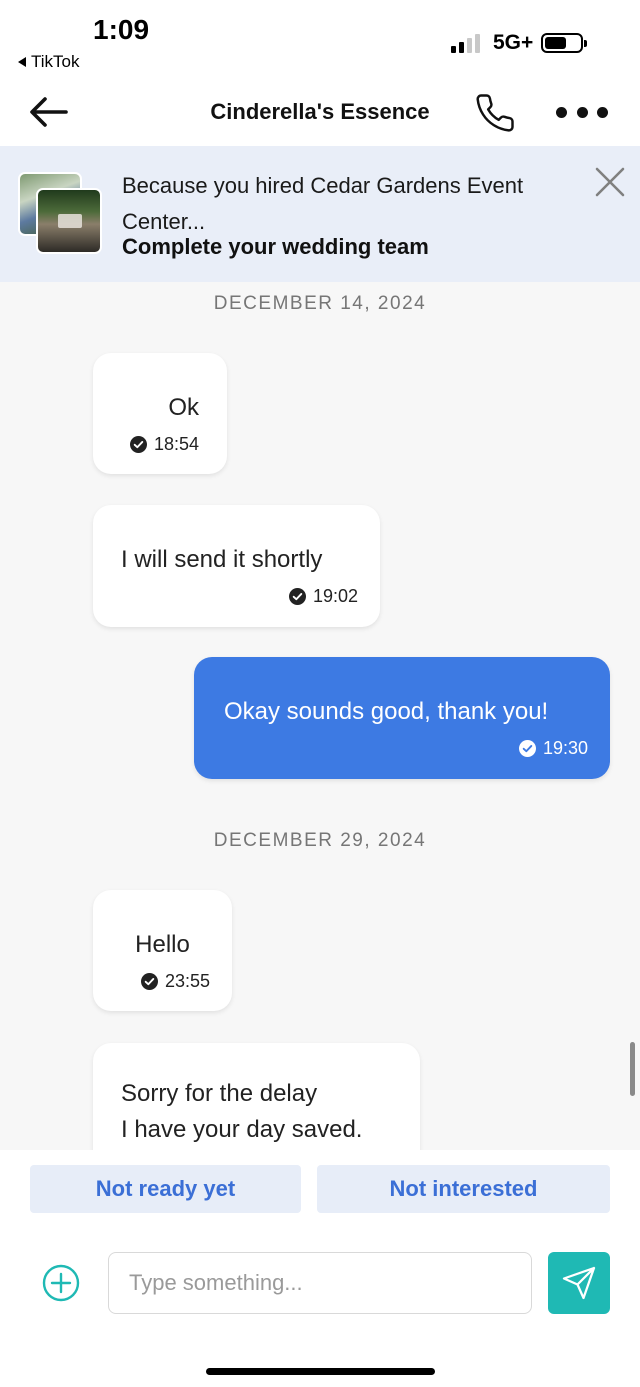  I want to click on venue-thumbnails, so click(60, 214).